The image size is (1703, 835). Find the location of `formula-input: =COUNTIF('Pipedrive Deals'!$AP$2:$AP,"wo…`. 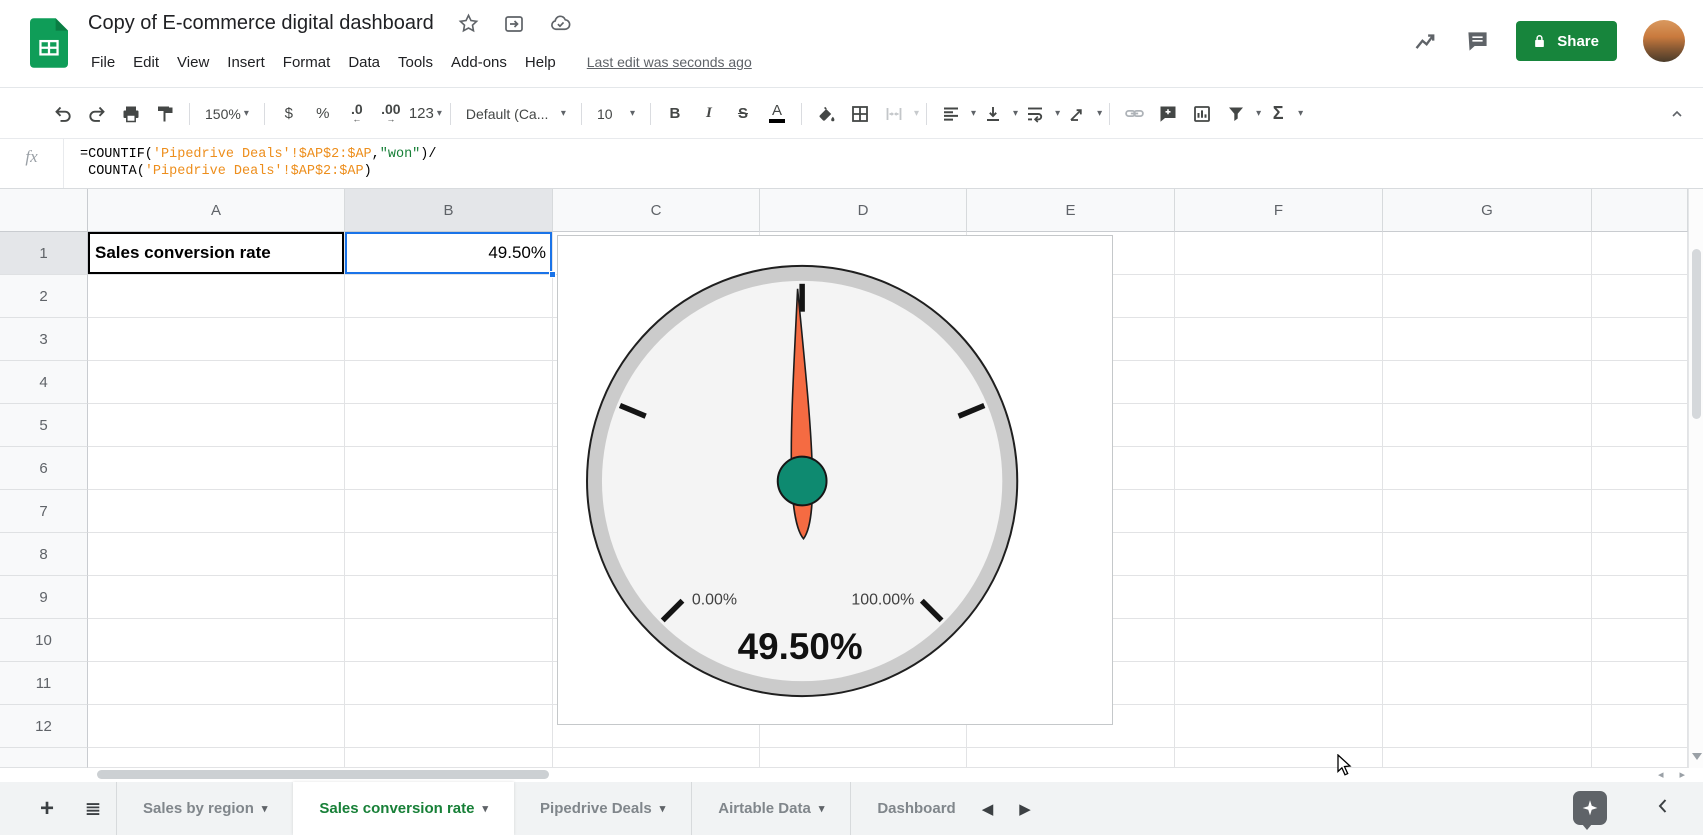

formula-input: =COUNTIF('Pipedrive Deals'!$AP$2:$AP,"wo… is located at coordinates (250, 163).